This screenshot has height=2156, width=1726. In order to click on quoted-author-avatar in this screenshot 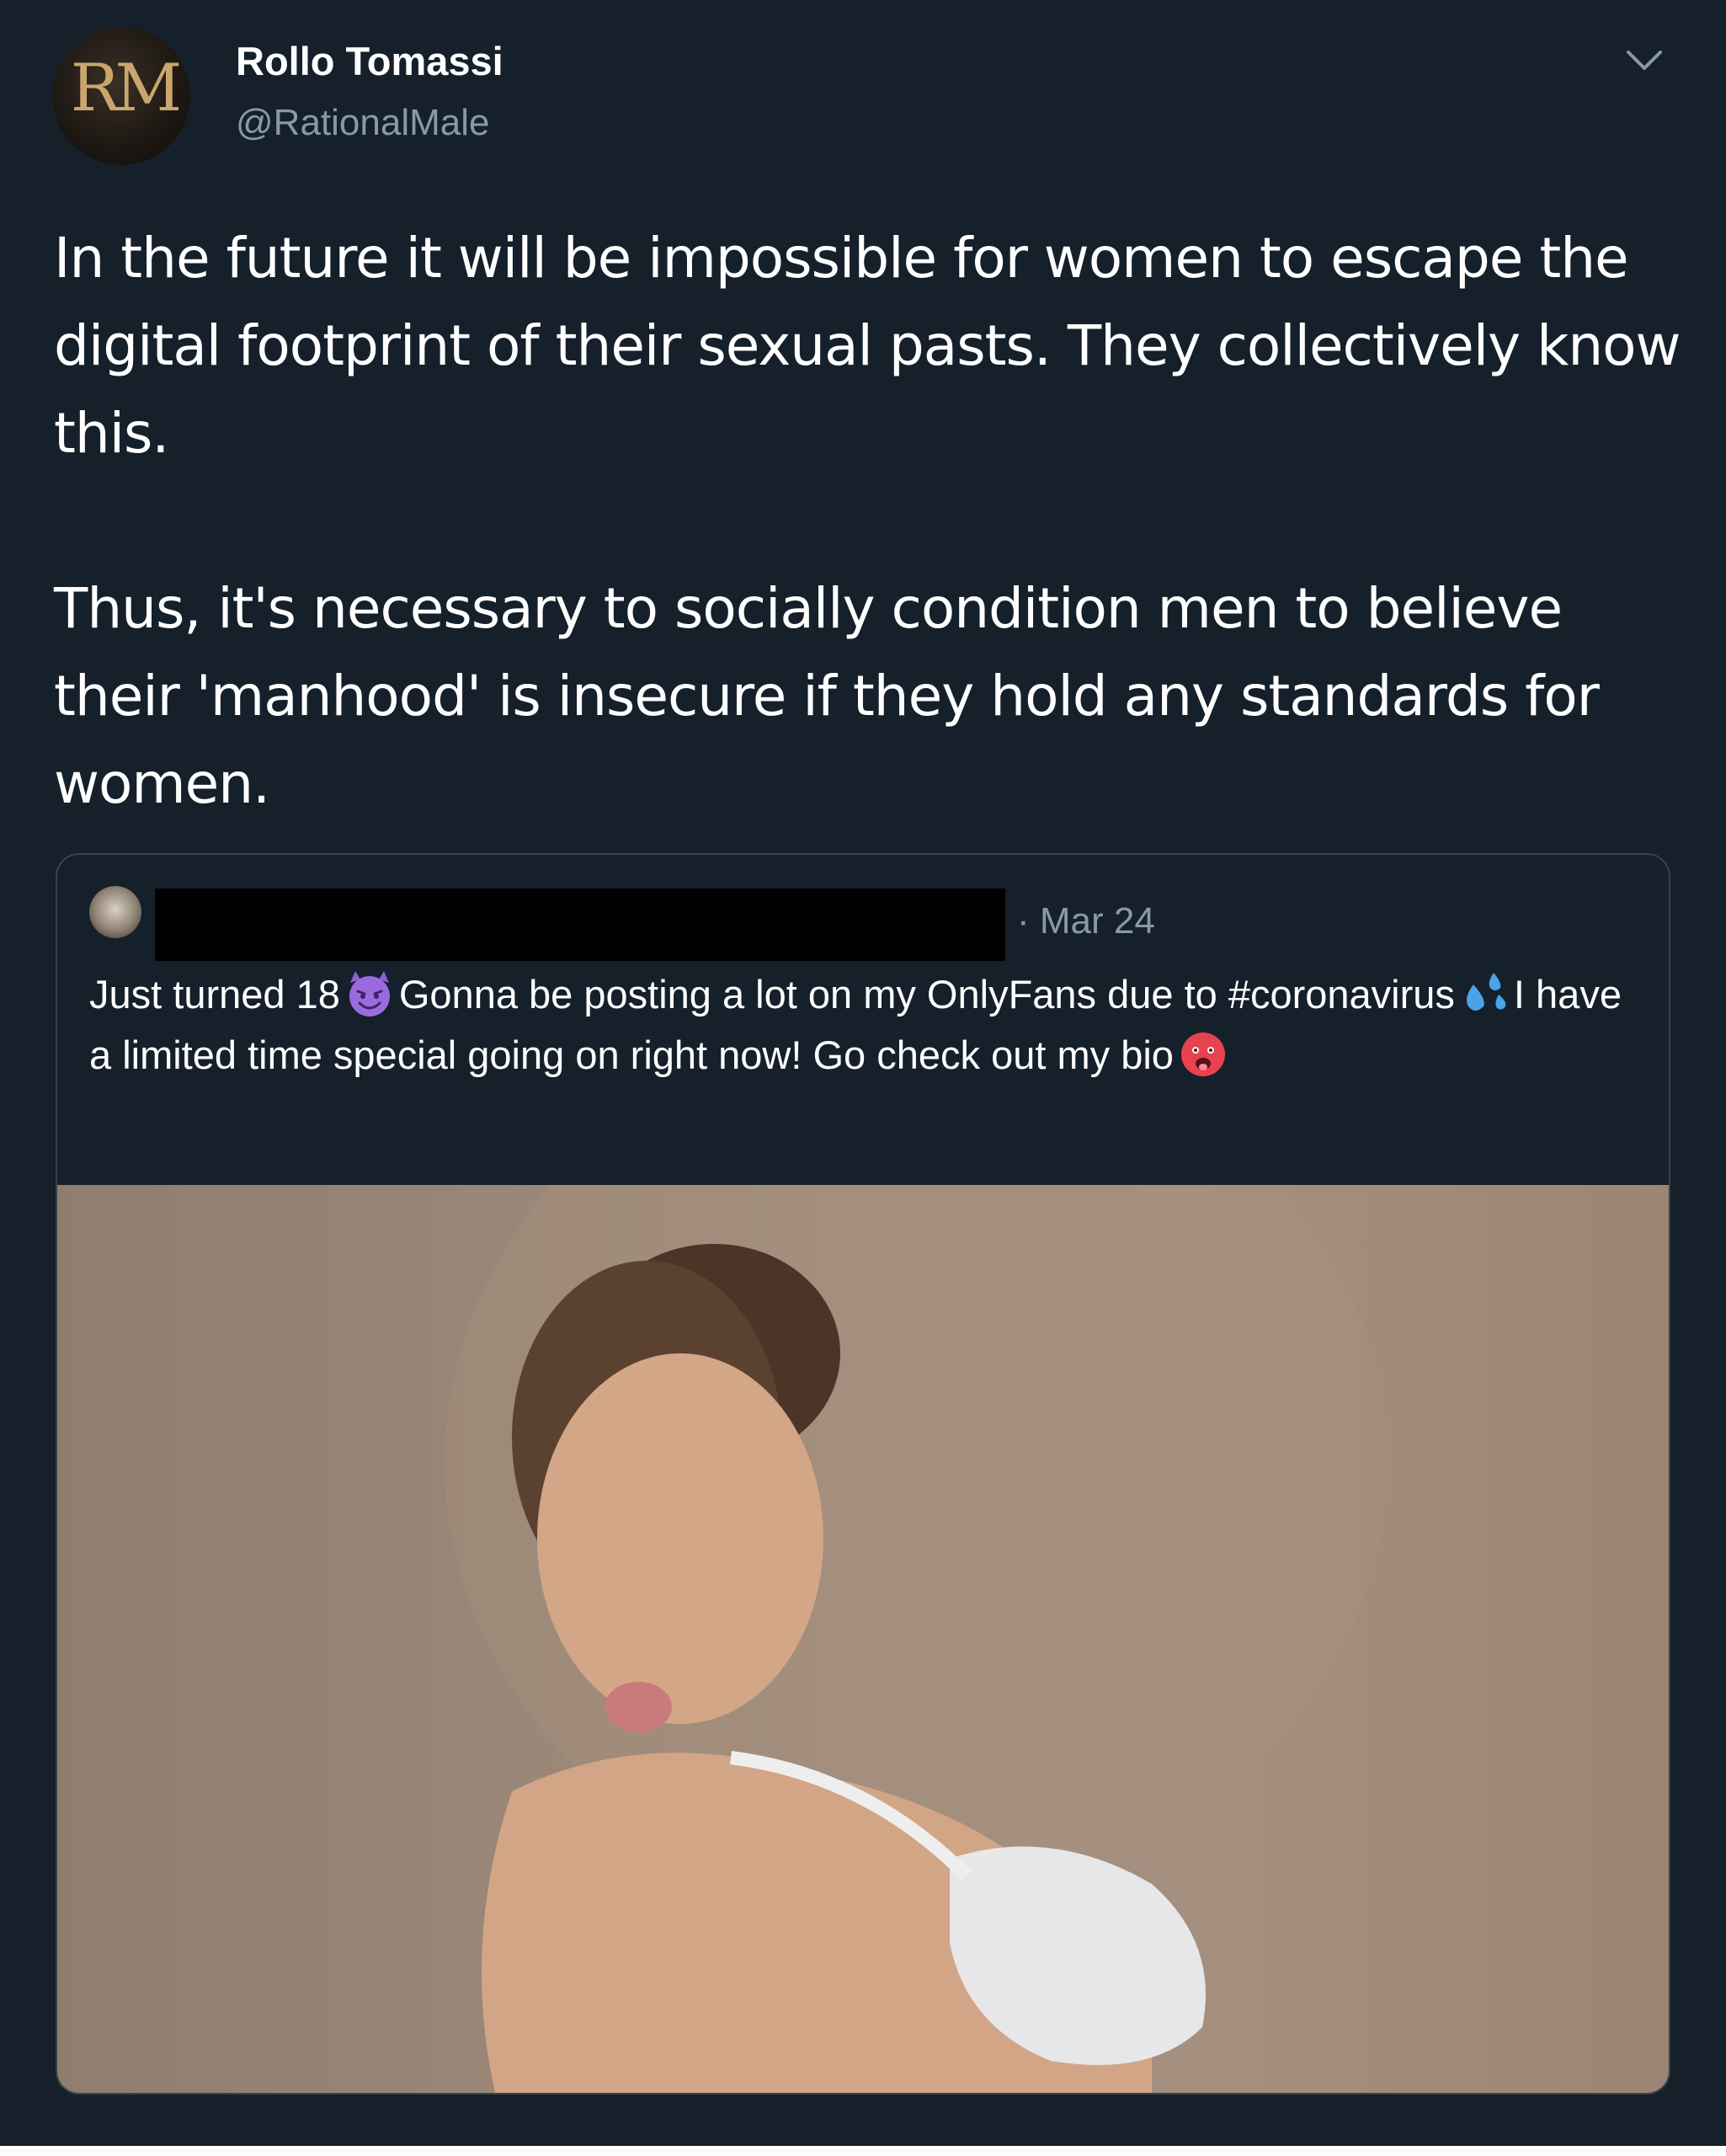, I will do `click(115, 912)`.